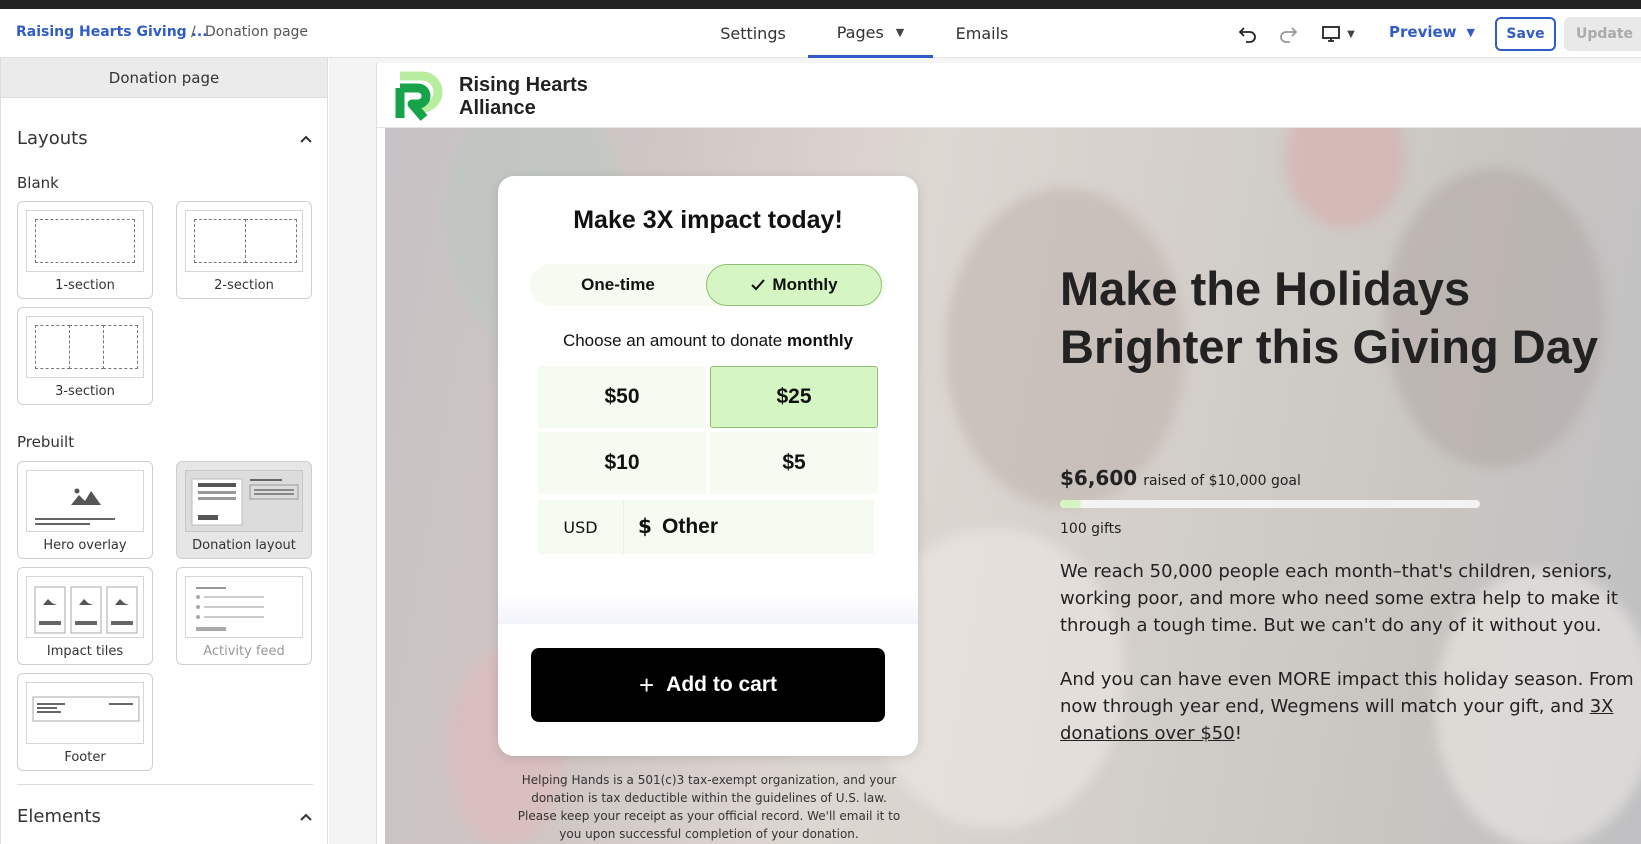 This screenshot has height=844, width=1641. I want to click on frequency-toggle: One-time Monthly, so click(708, 285).